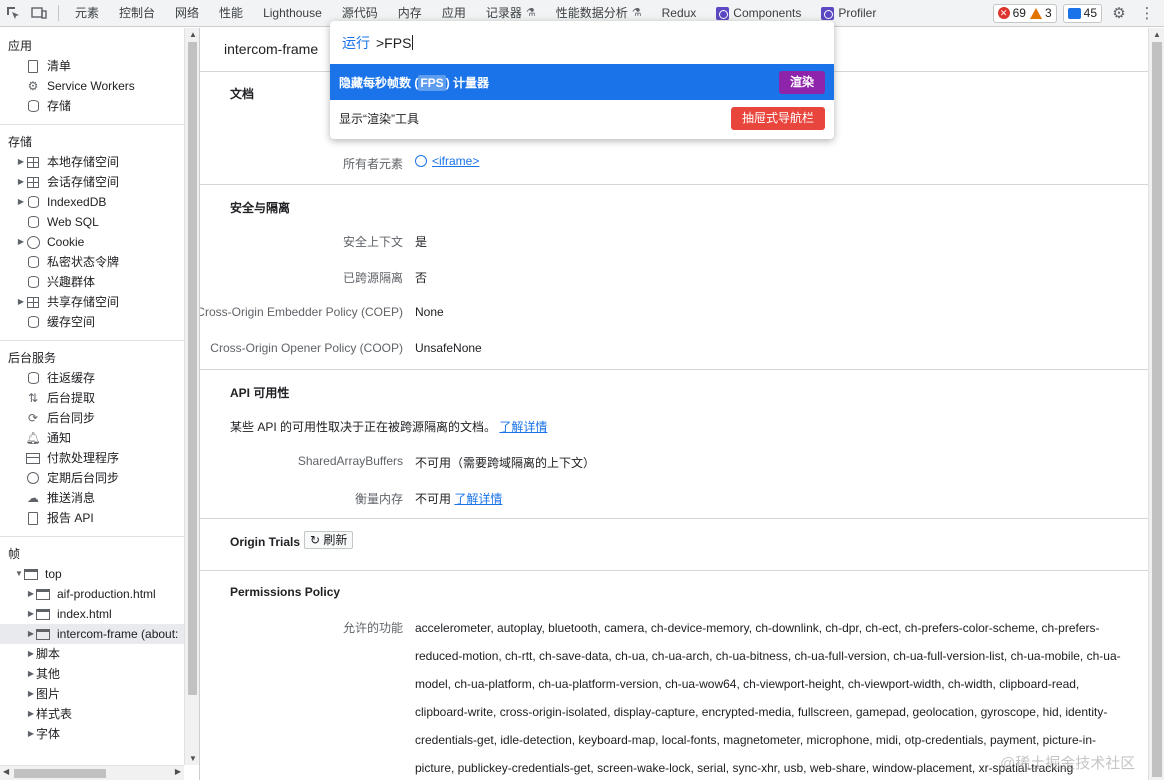 Image resolution: width=1164 pixels, height=780 pixels. Describe the element at coordinates (48, 674) in the screenshot. I see `sidebar-item-label: 其他` at that location.